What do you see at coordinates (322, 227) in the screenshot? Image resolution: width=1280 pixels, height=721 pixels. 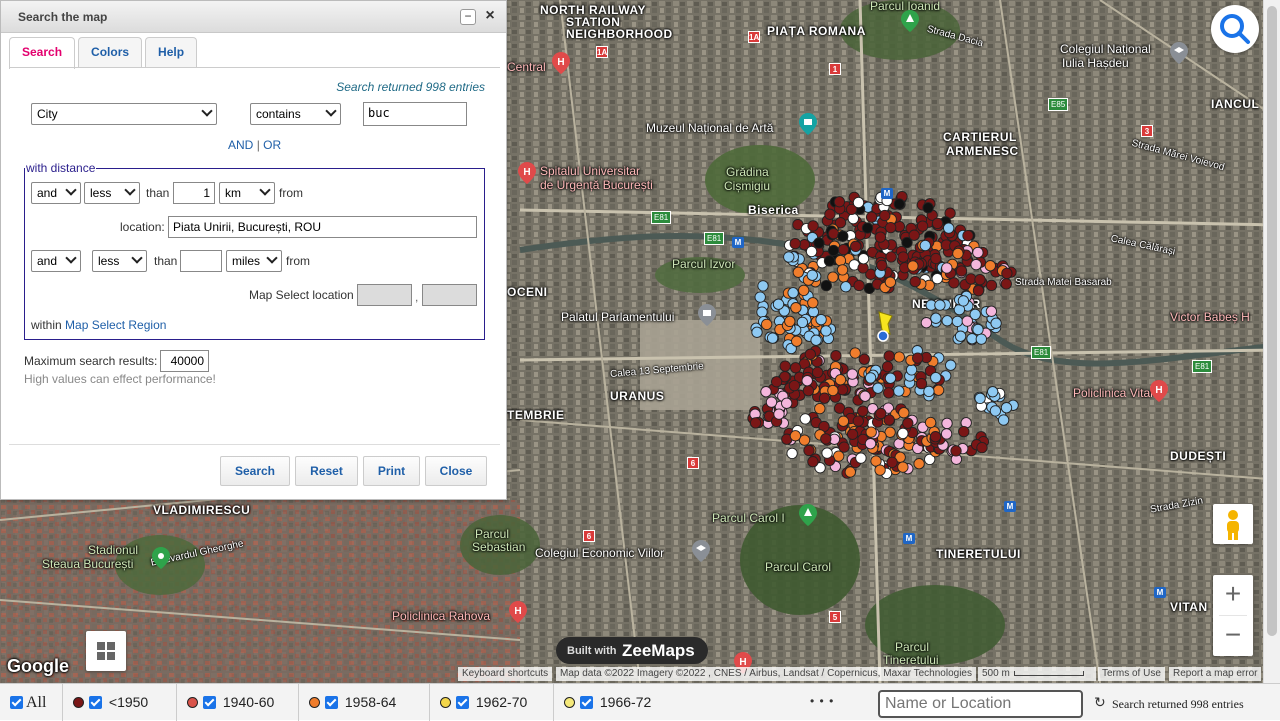 I see `location-input: Piata Unirii, București, ROU` at bounding box center [322, 227].